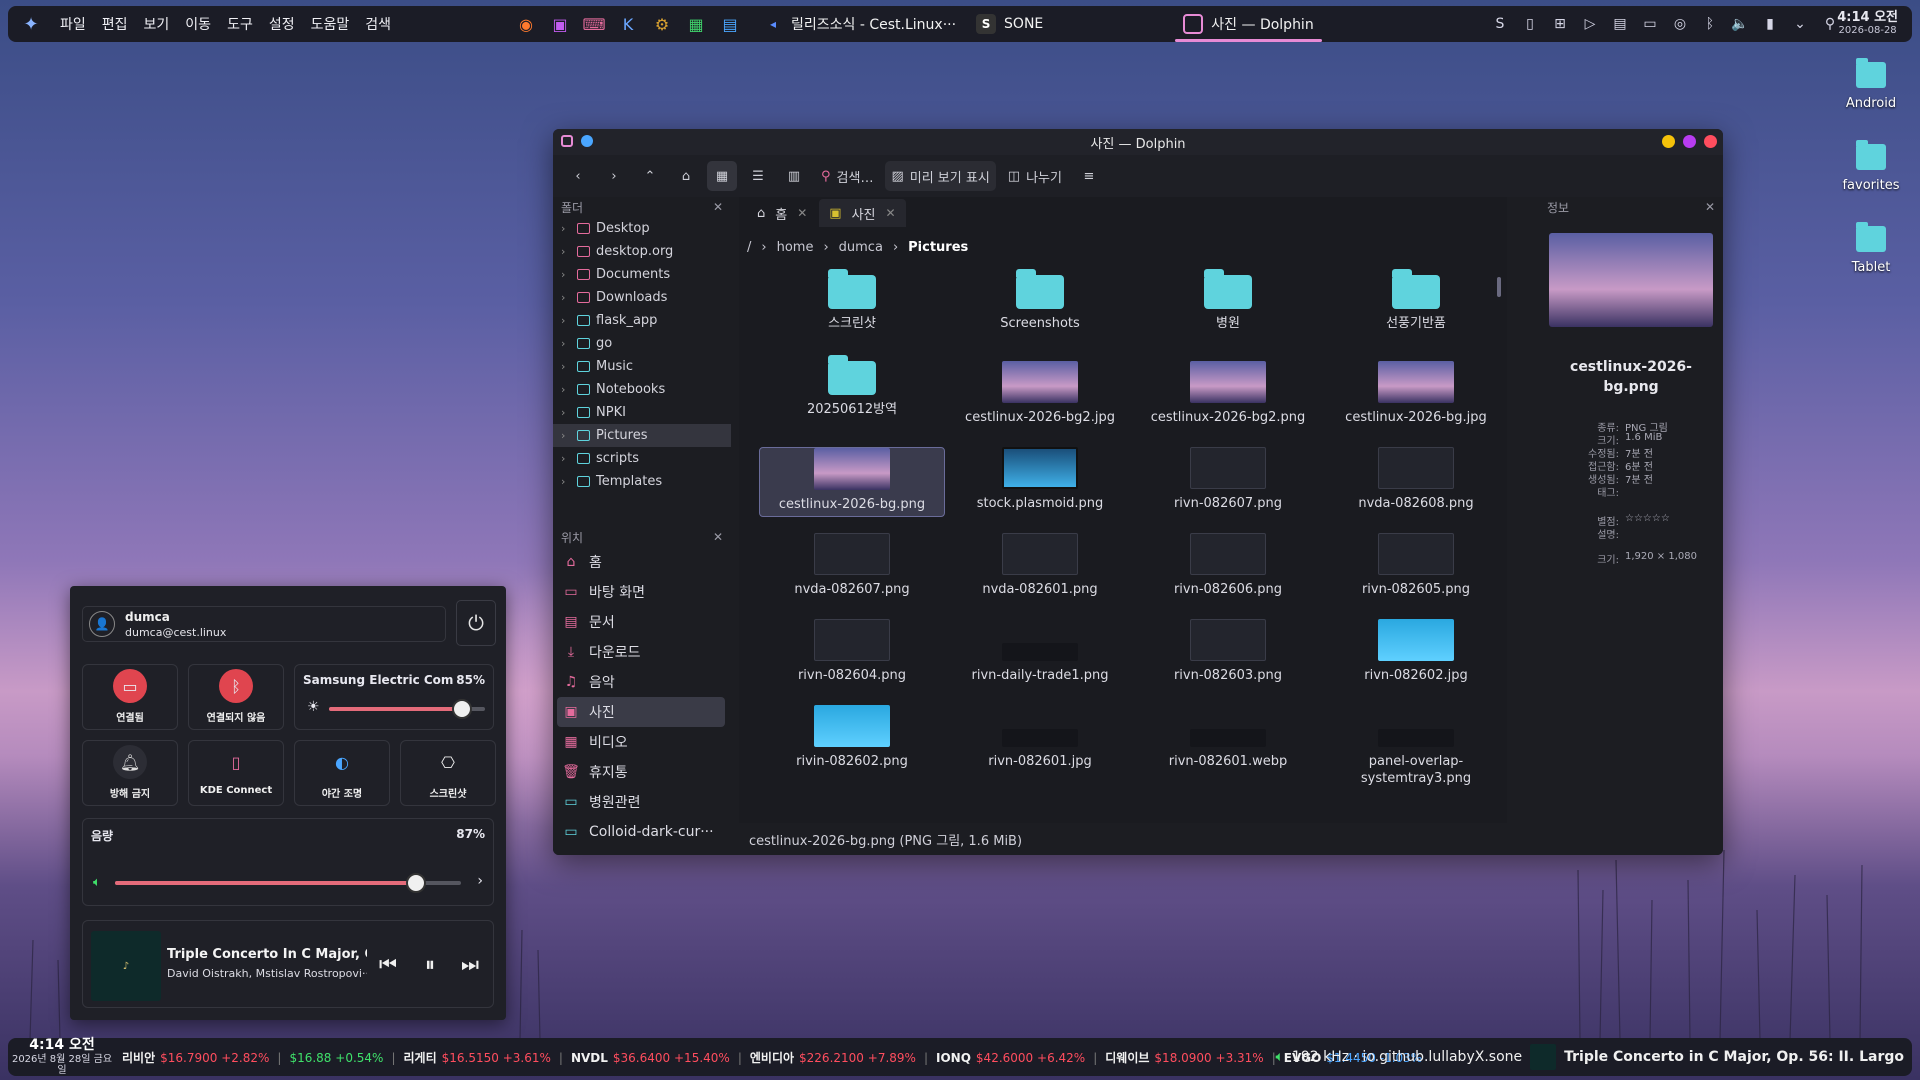  I want to click on file-item: rivn-082604.png, so click(852, 654).